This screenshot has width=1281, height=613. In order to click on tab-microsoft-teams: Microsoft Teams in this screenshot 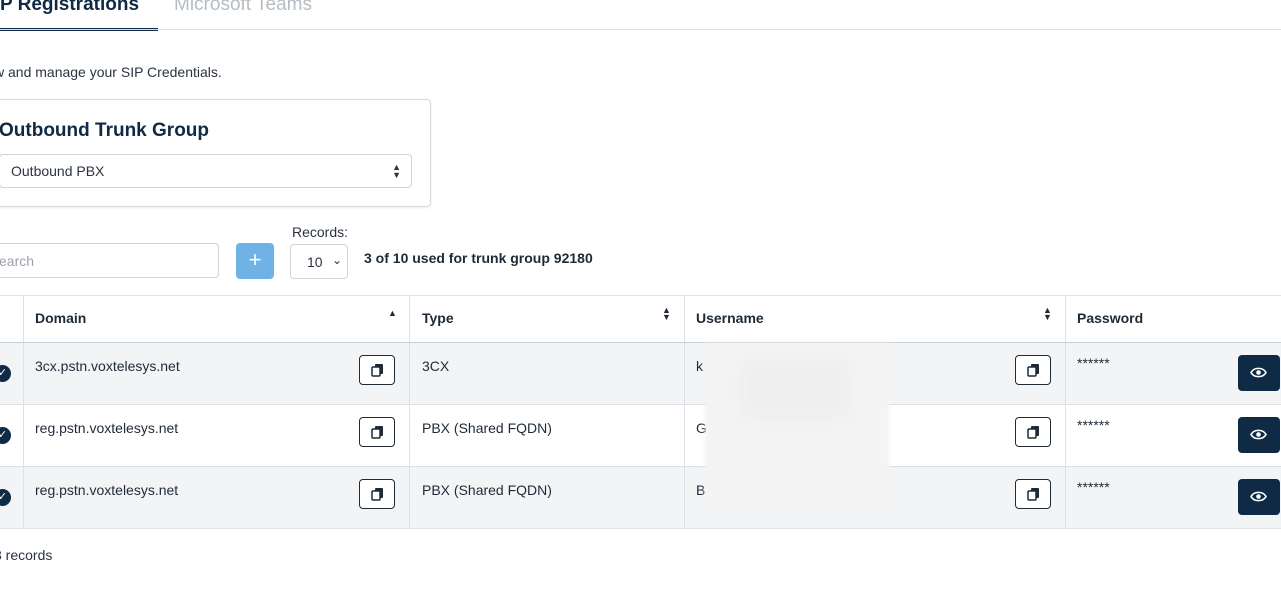, I will do `click(243, 14)`.